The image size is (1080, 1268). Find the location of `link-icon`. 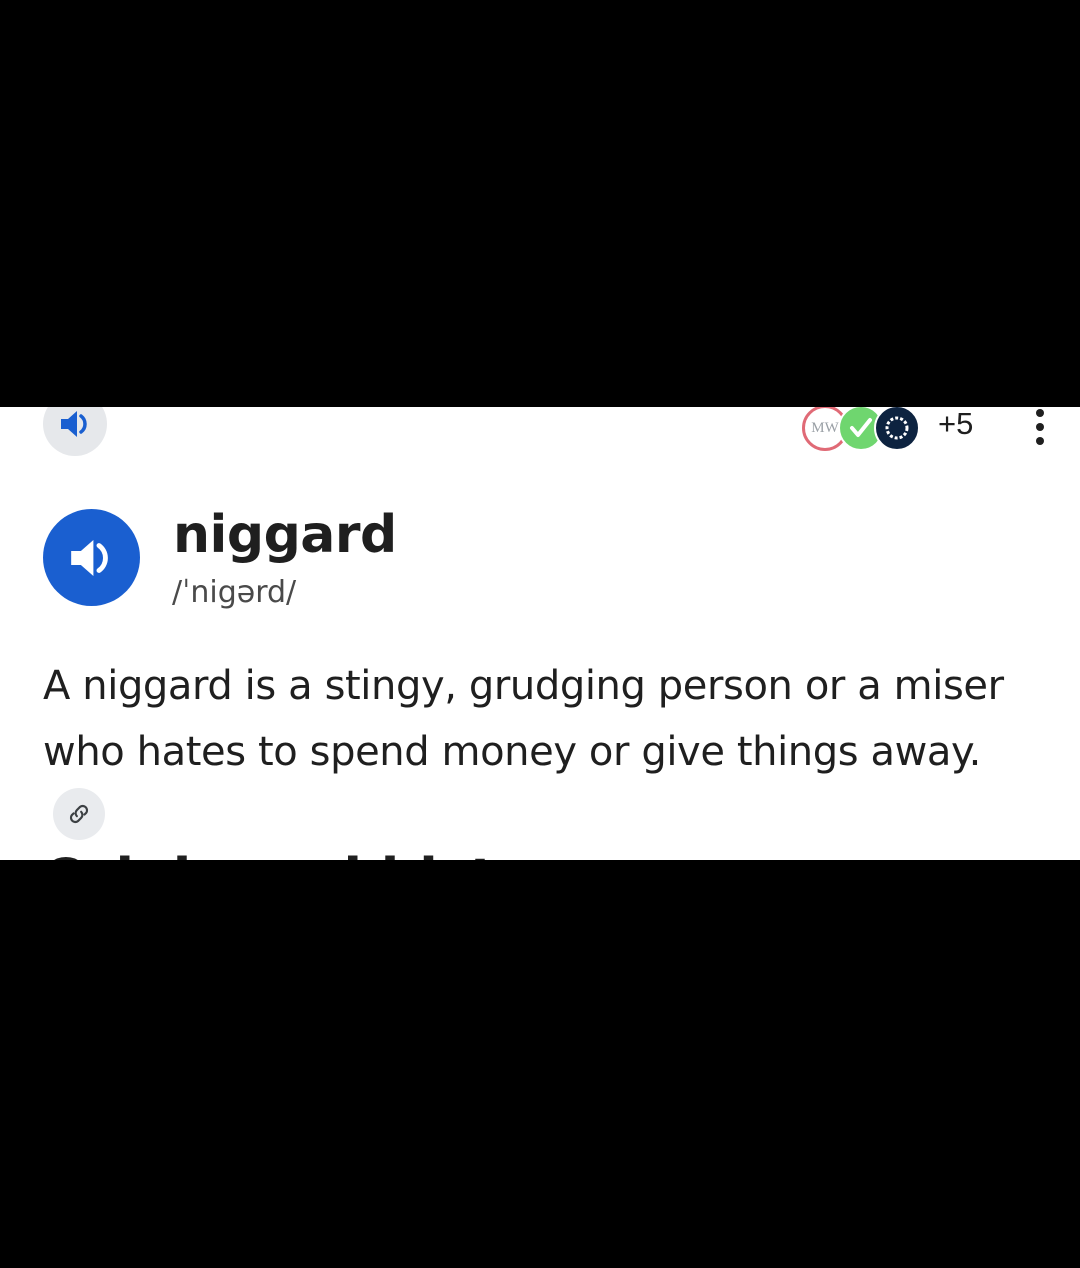

link-icon is located at coordinates (79, 814).